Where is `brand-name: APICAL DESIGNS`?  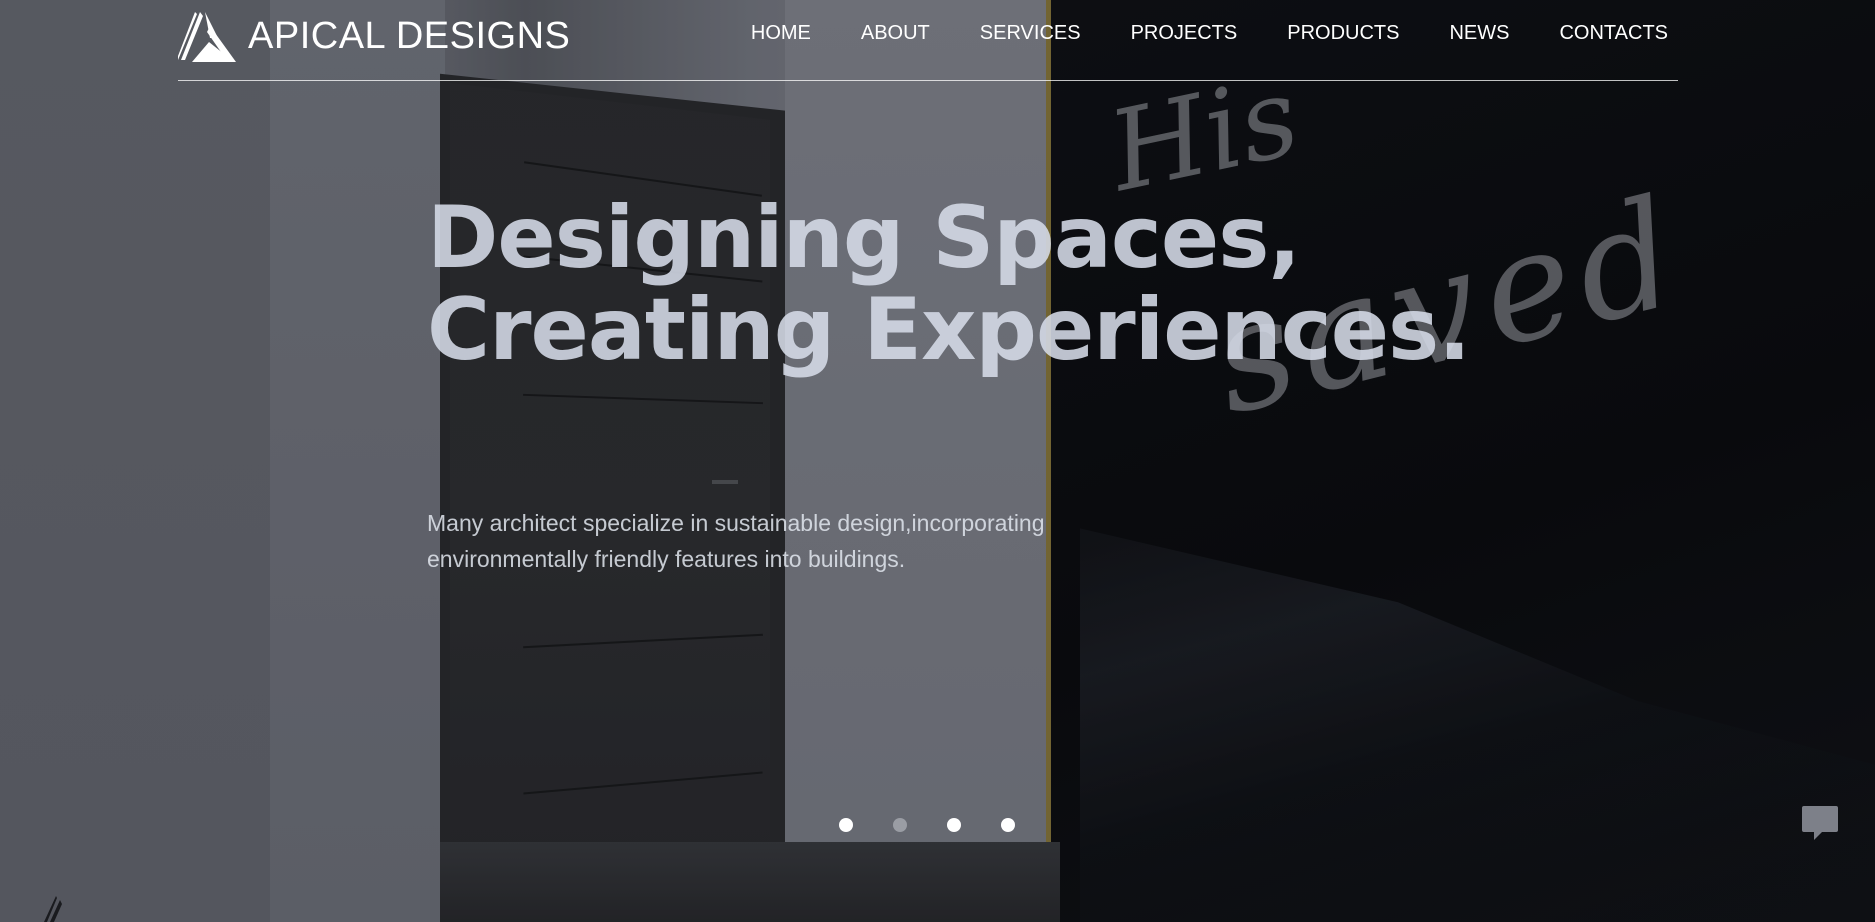
brand-name: APICAL DESIGNS is located at coordinates (409, 35).